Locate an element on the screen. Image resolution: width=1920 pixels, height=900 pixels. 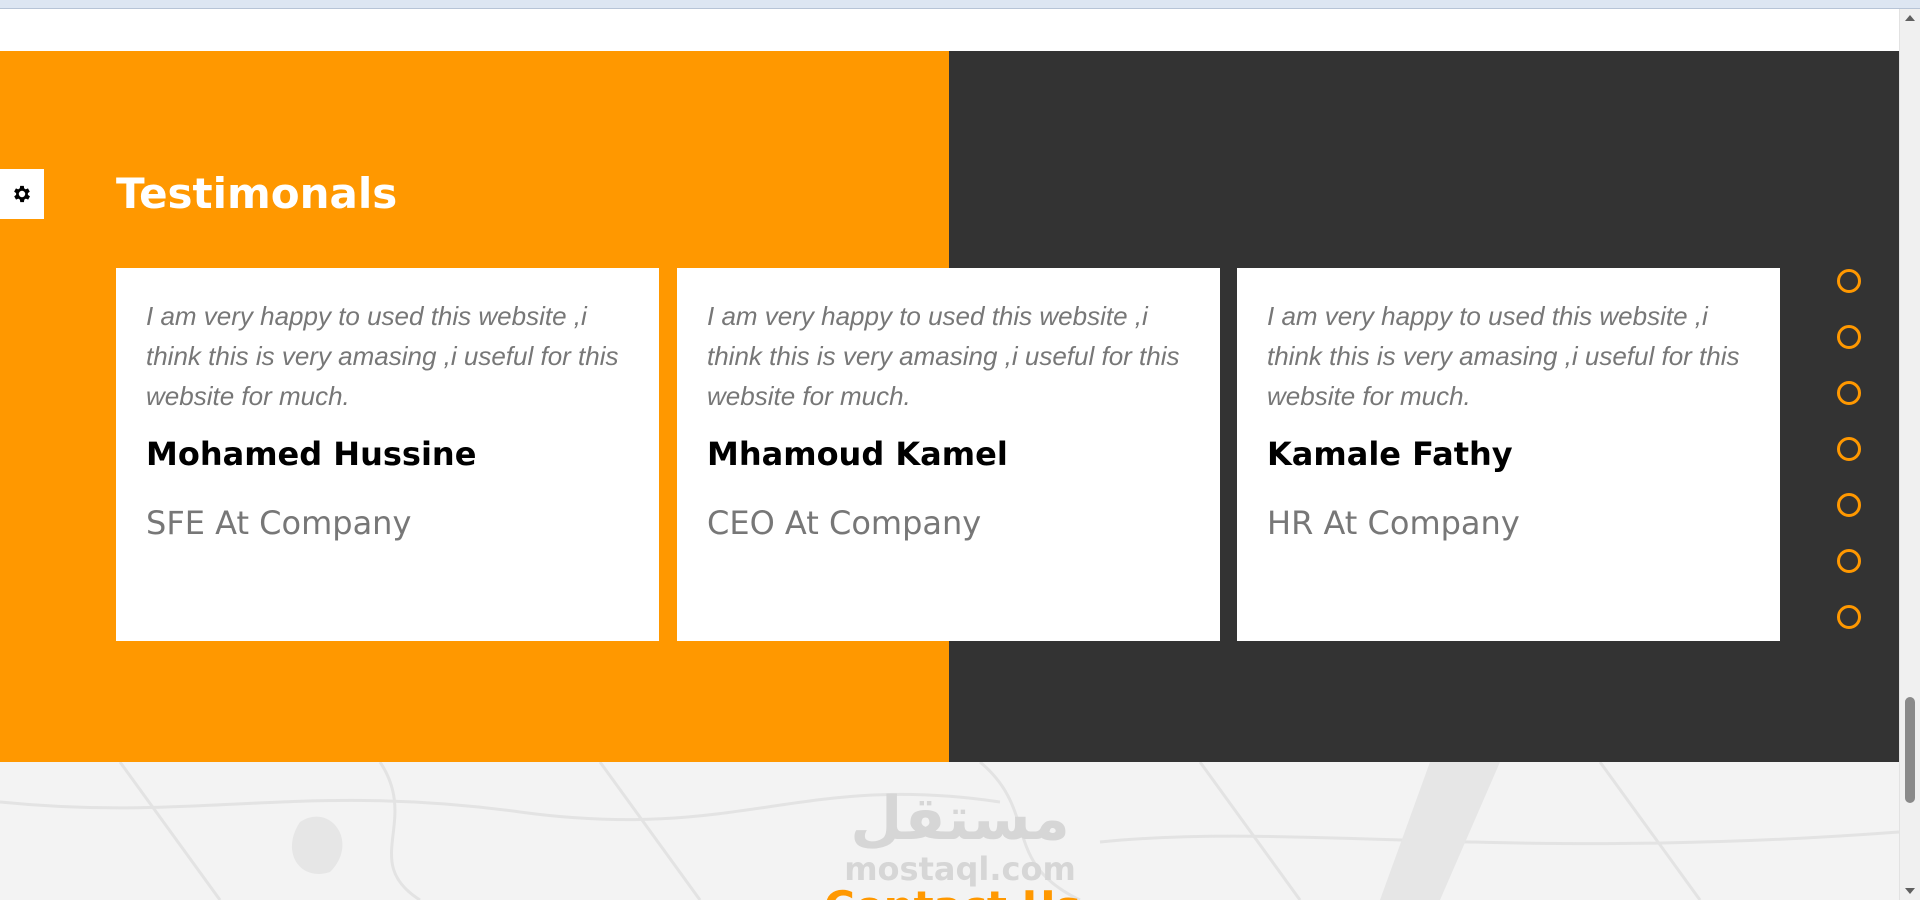
testimonial-role: HR At Company is located at coordinates (1393, 523).